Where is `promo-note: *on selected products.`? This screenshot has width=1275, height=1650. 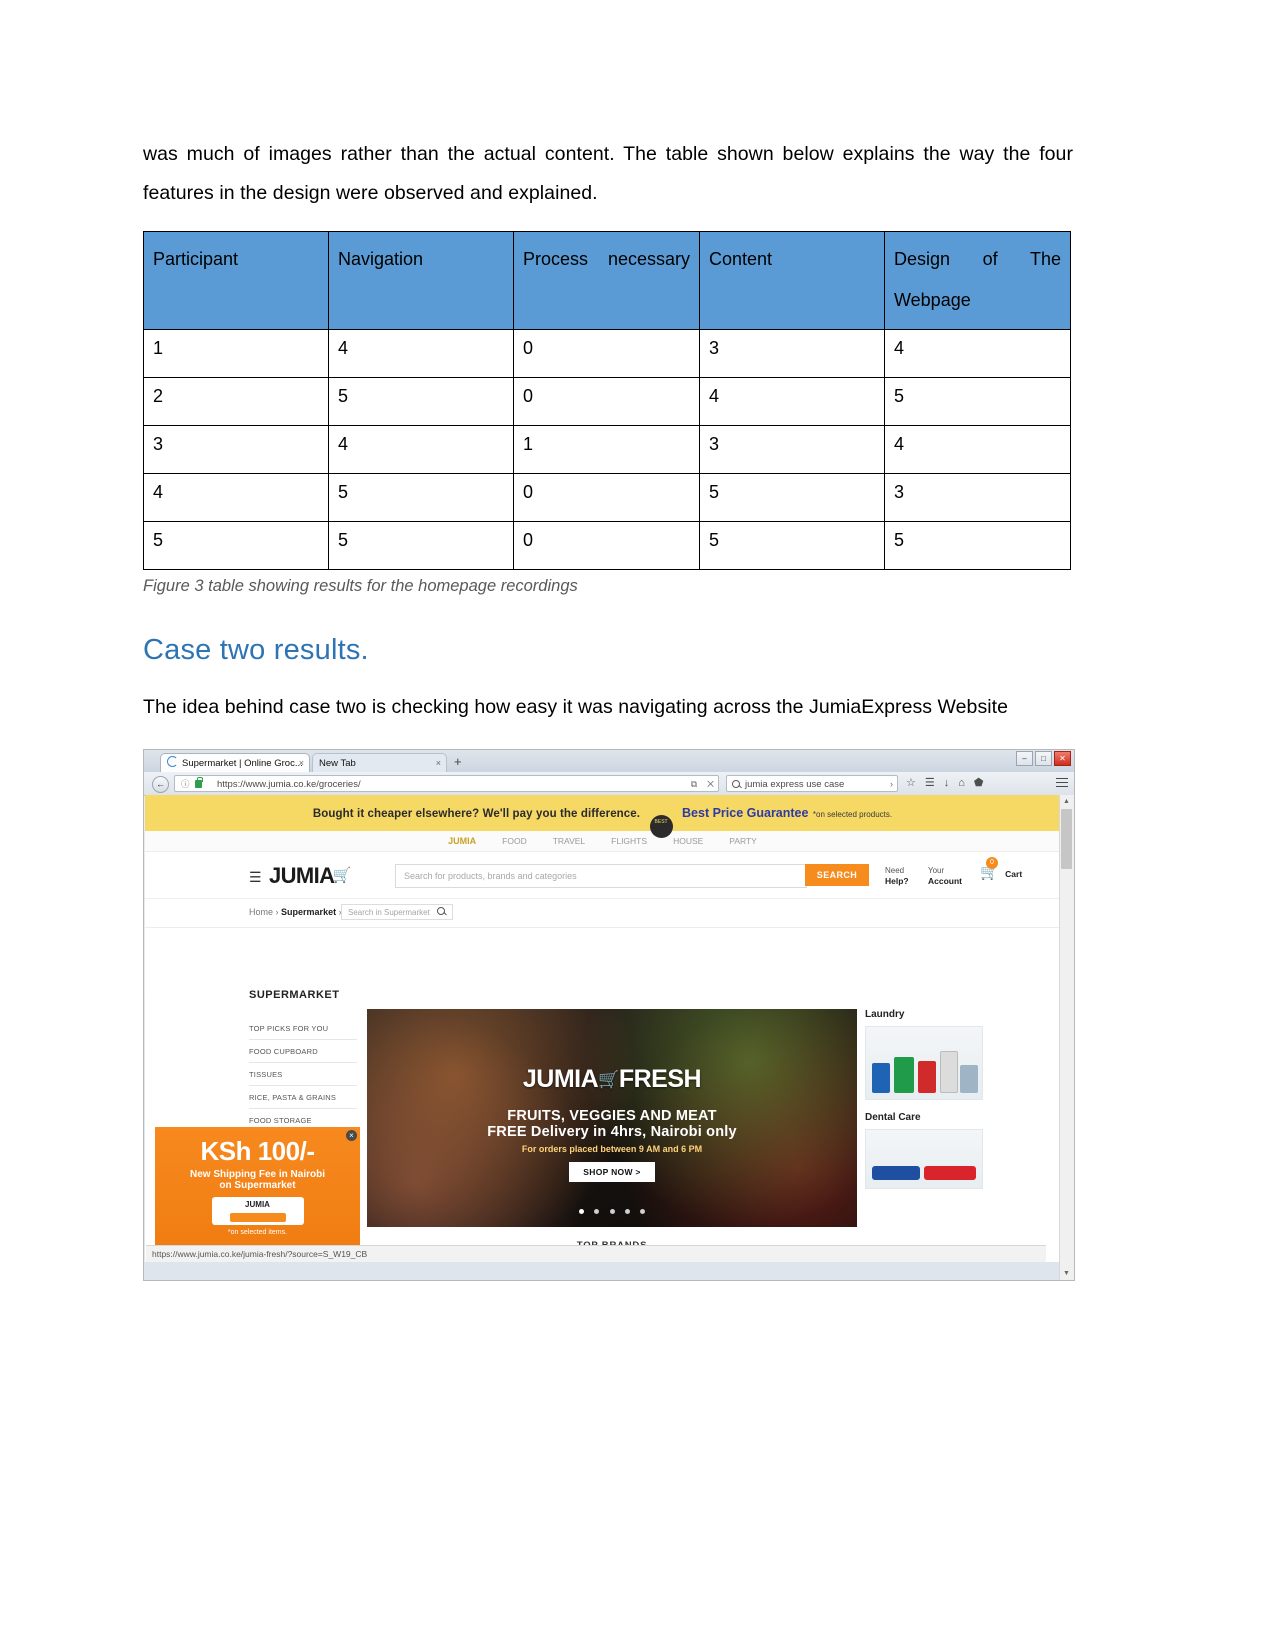
promo-note: *on selected products. is located at coordinates (852, 814).